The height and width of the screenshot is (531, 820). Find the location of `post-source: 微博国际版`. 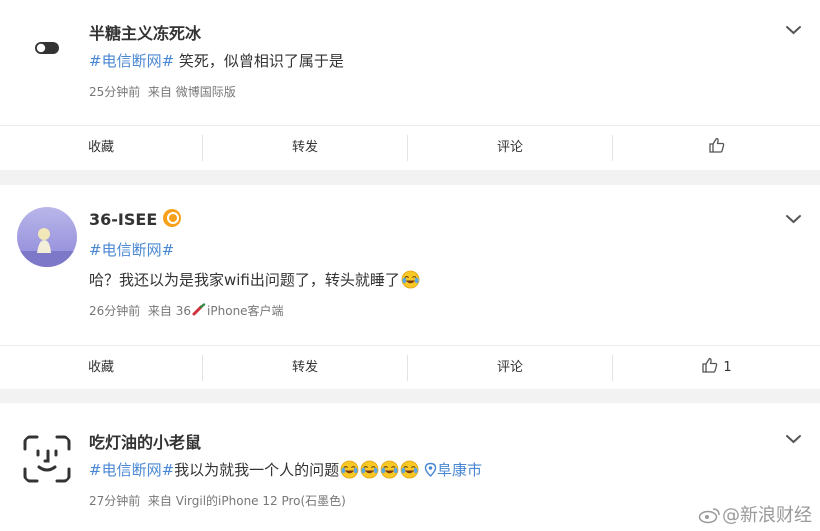

post-source: 微博国际版 is located at coordinates (206, 92).